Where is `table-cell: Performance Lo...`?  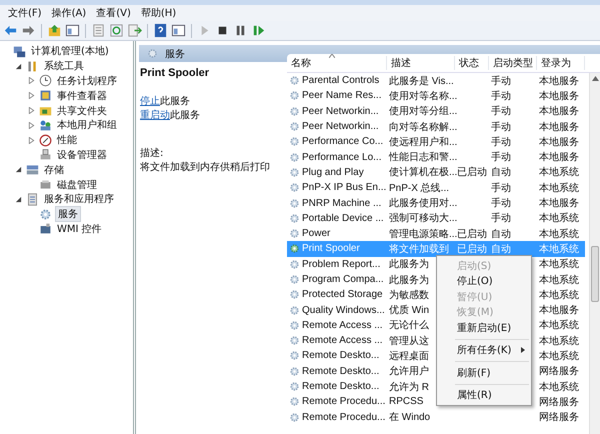
table-cell: Performance Lo... is located at coordinates (337, 157).